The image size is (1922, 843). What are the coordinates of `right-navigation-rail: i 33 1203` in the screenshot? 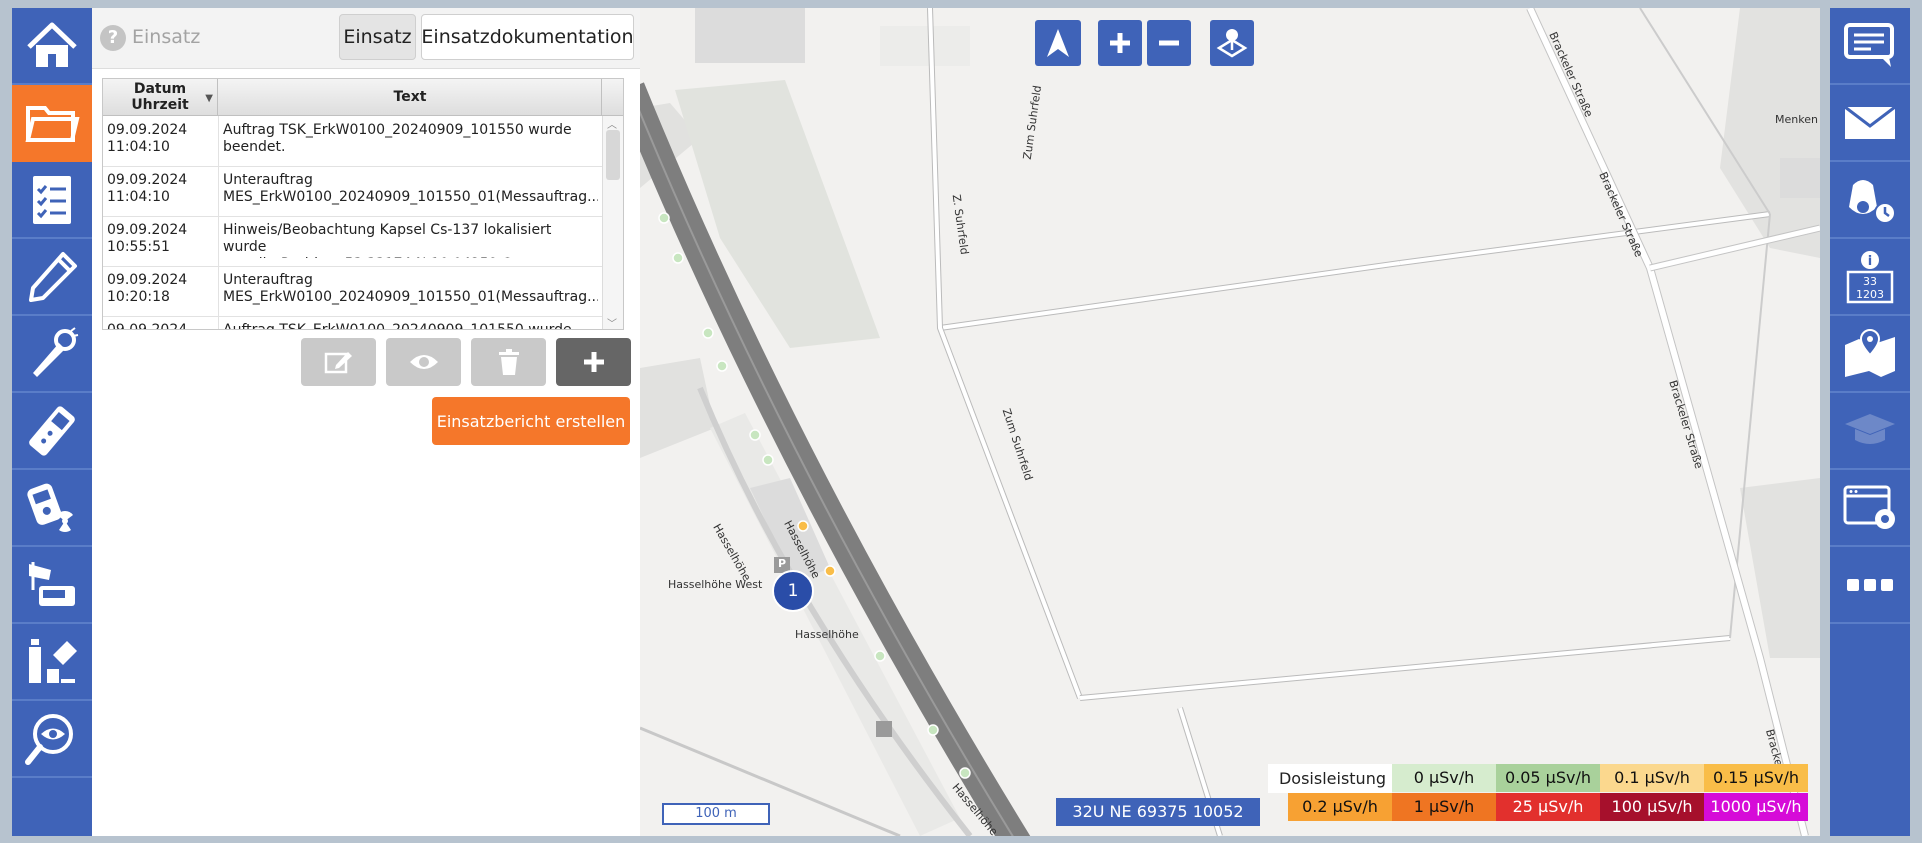 It's located at (1870, 422).